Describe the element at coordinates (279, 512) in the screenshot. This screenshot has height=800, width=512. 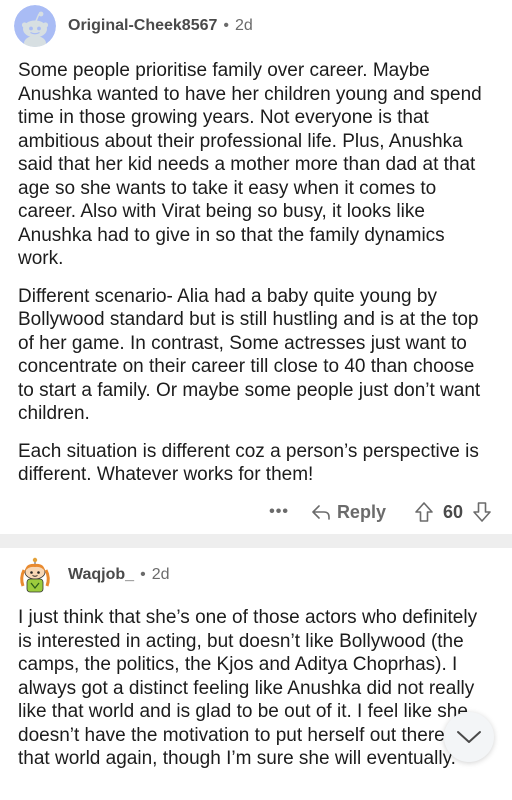
I see `more-options-button: •••` at that location.